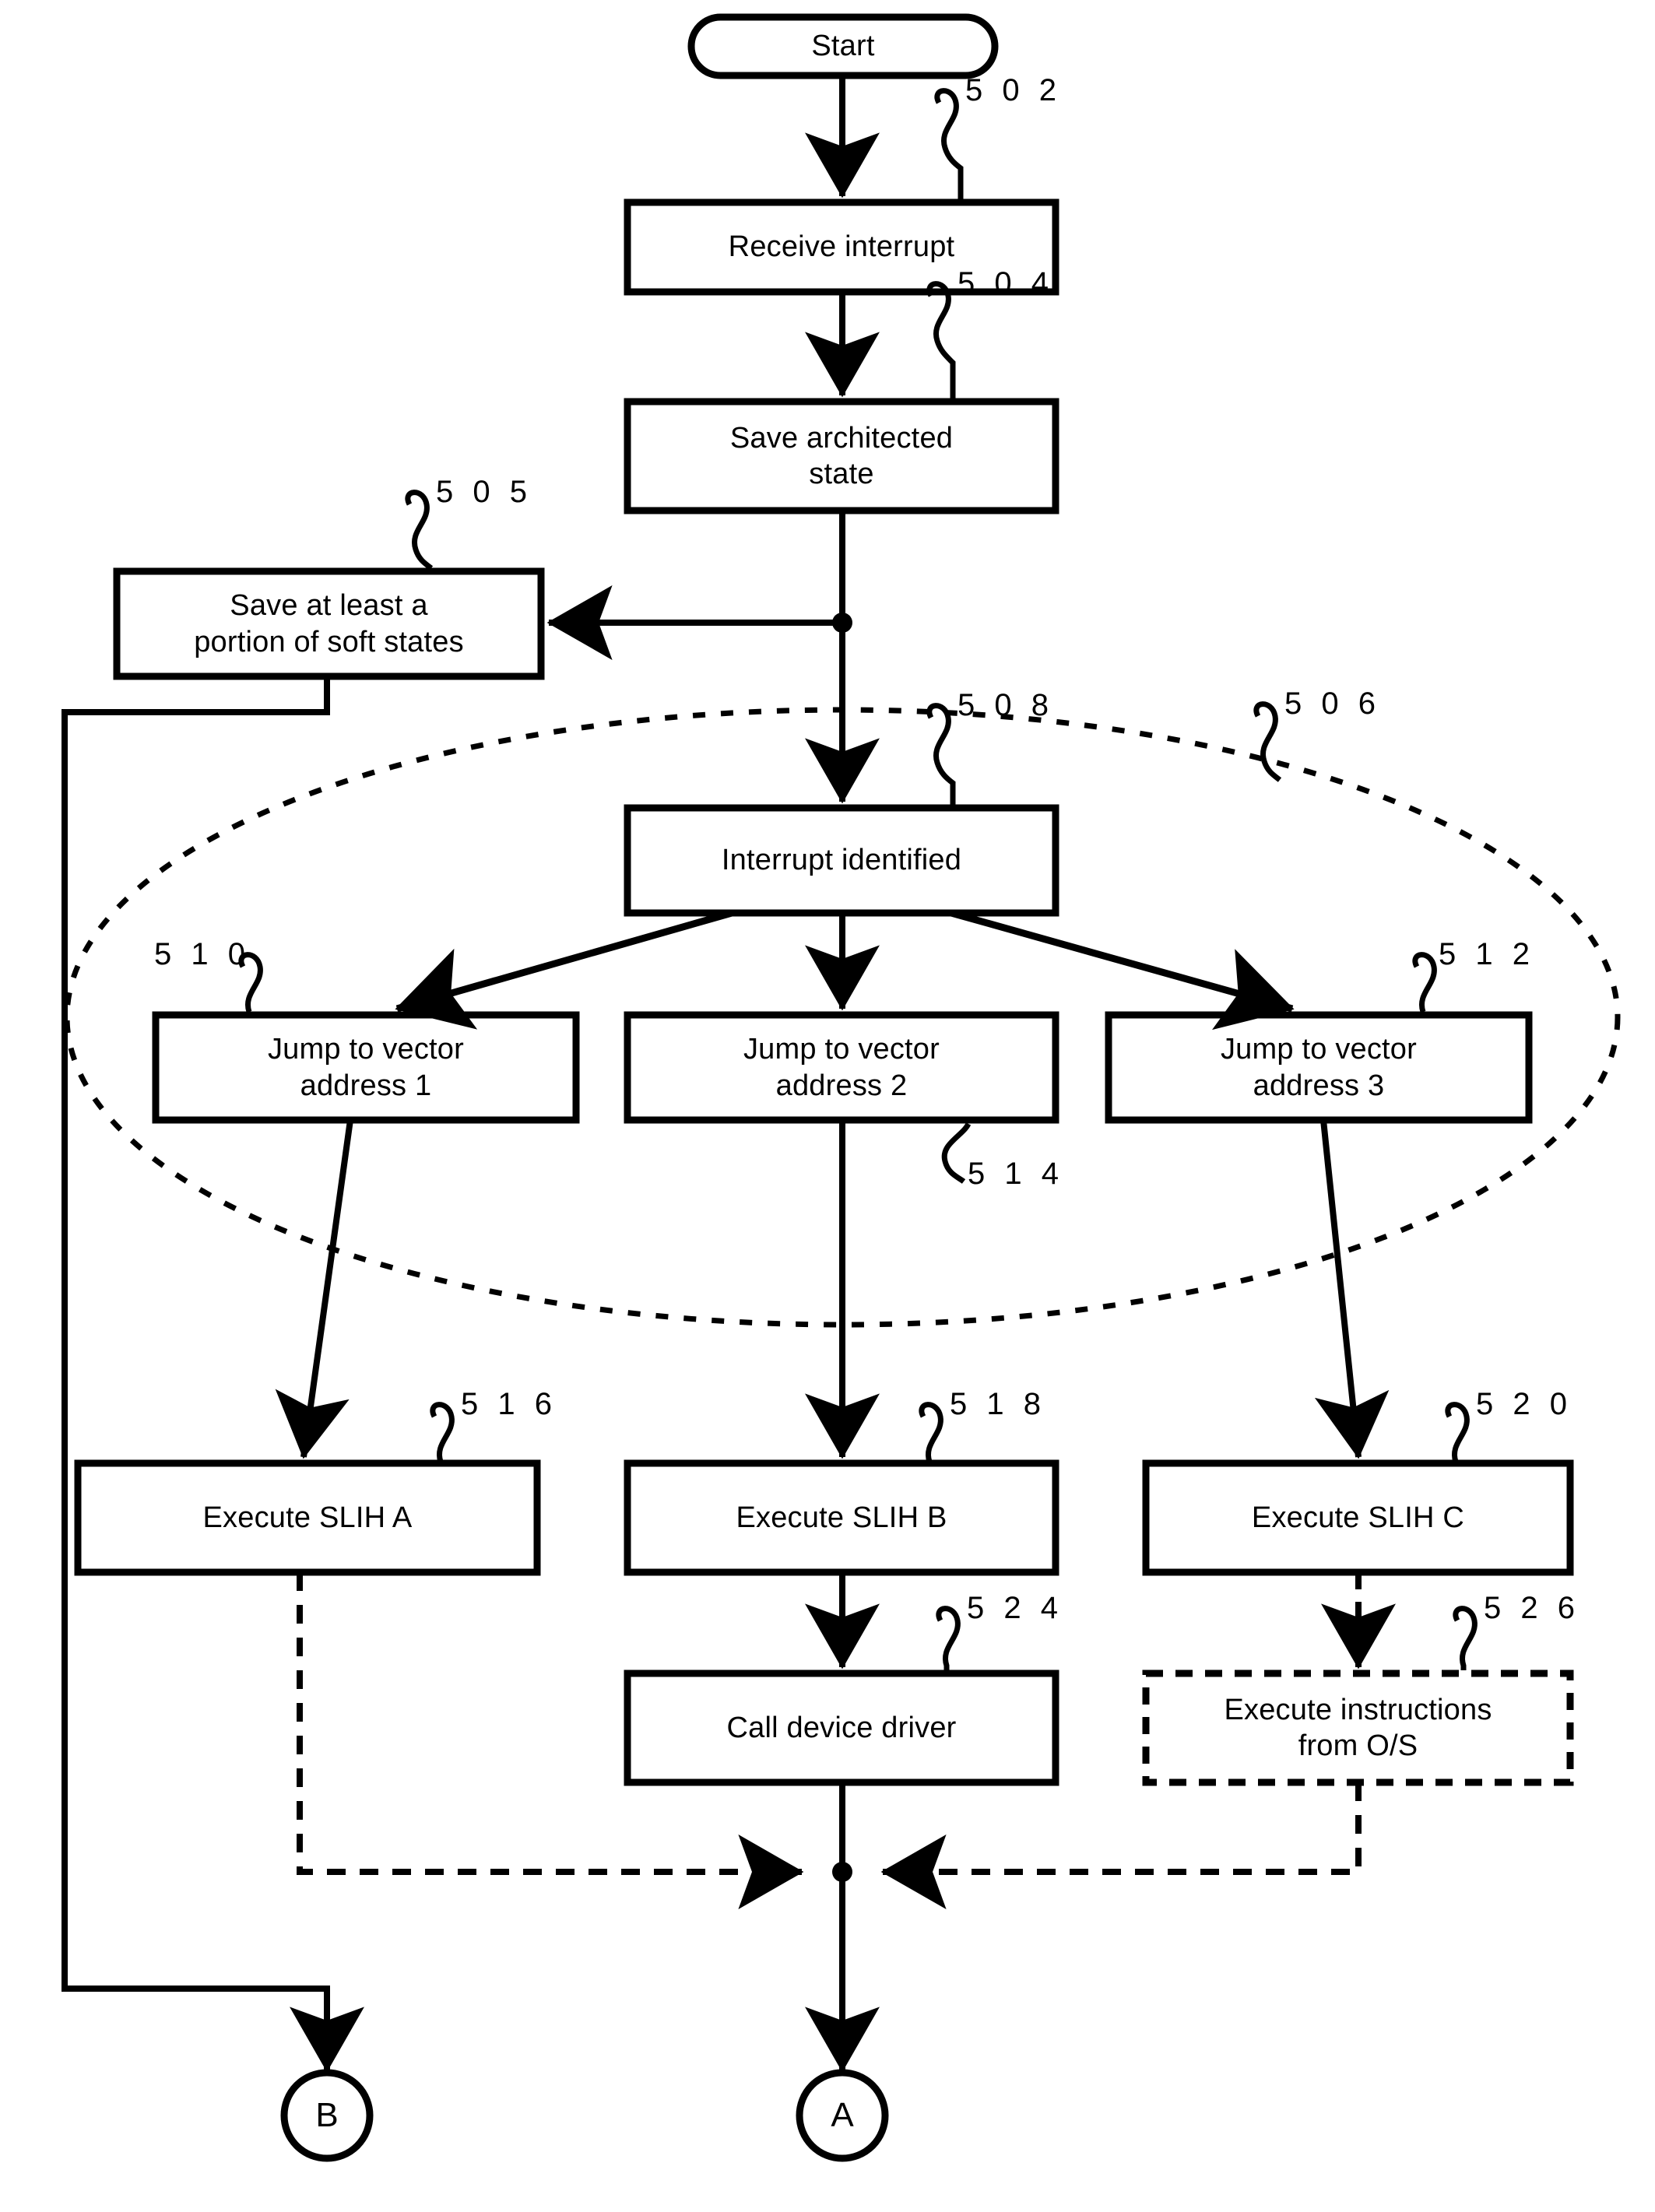  Describe the element at coordinates (212, 1375) in the screenshot. I see `edge-save-soft-states-to-connector-b` at that location.